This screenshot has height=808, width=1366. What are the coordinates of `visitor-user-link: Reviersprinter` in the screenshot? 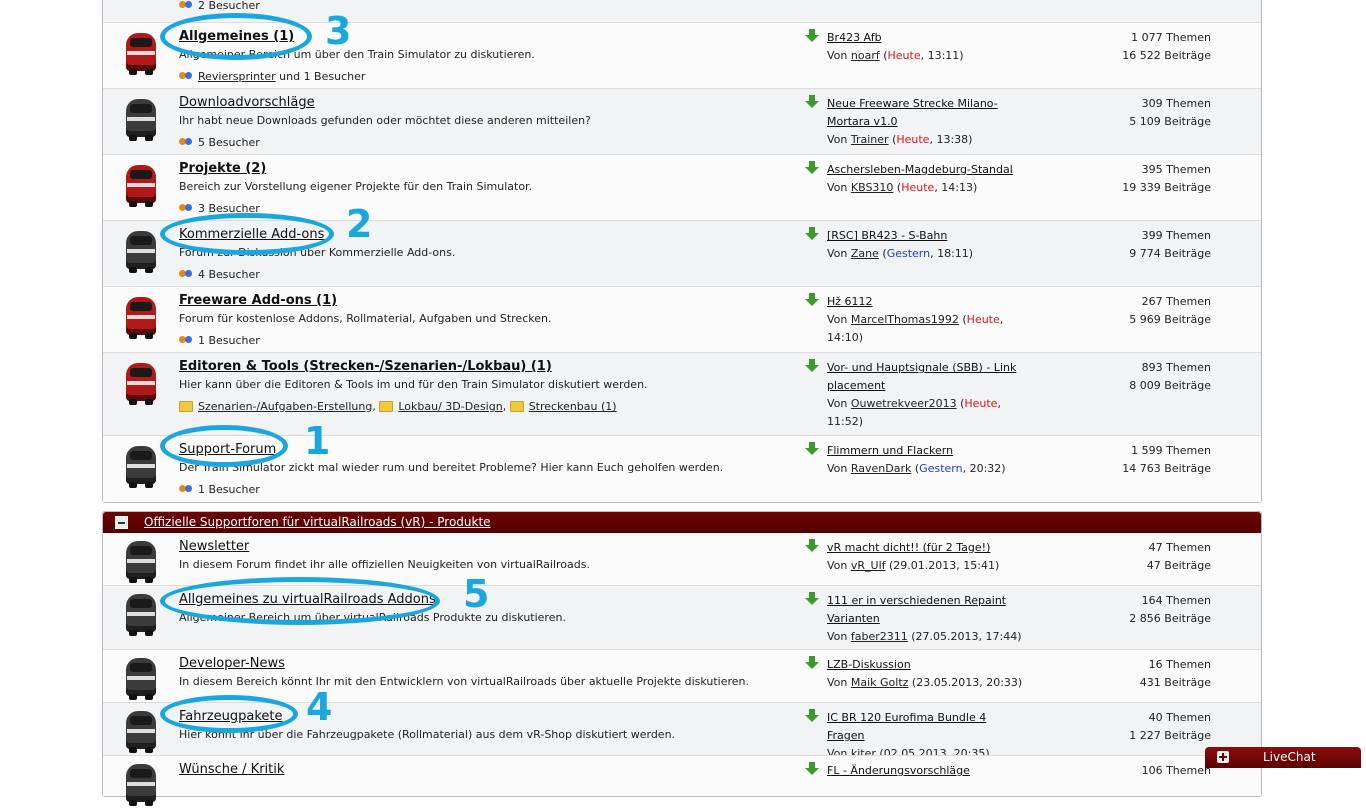 It's located at (237, 76).